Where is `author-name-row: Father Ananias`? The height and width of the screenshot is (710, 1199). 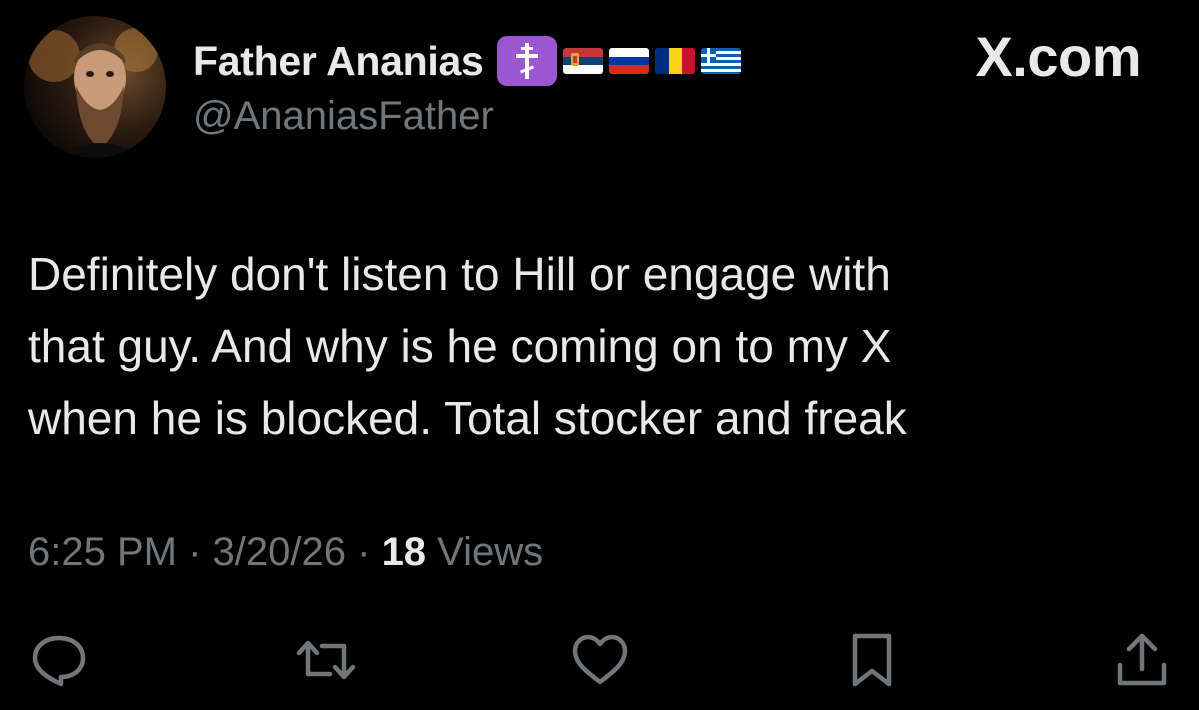
author-name-row: Father Ananias is located at coordinates (467, 61).